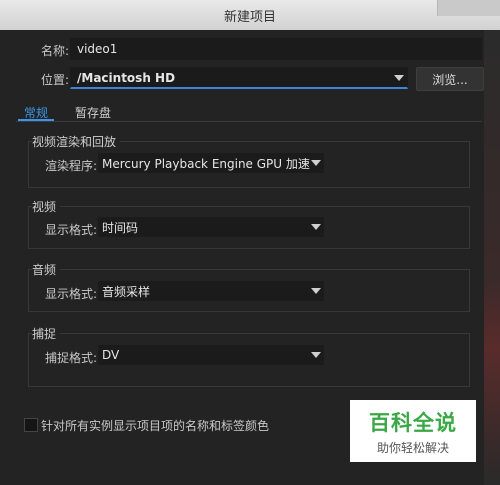 The width and height of the screenshot is (500, 485). Describe the element at coordinates (76, 141) in the screenshot. I see `render-section-title: 视频渲染和回放` at that location.